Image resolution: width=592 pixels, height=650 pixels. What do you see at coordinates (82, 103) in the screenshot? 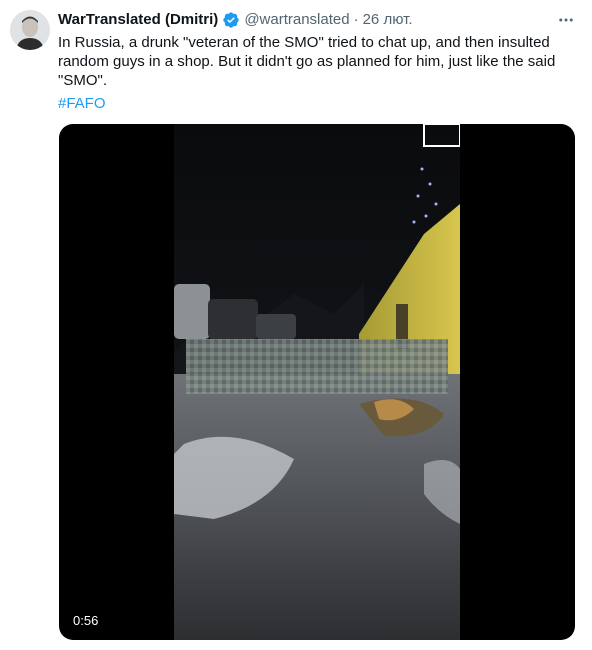
I see `hashtag-link: #FAFO` at bounding box center [82, 103].